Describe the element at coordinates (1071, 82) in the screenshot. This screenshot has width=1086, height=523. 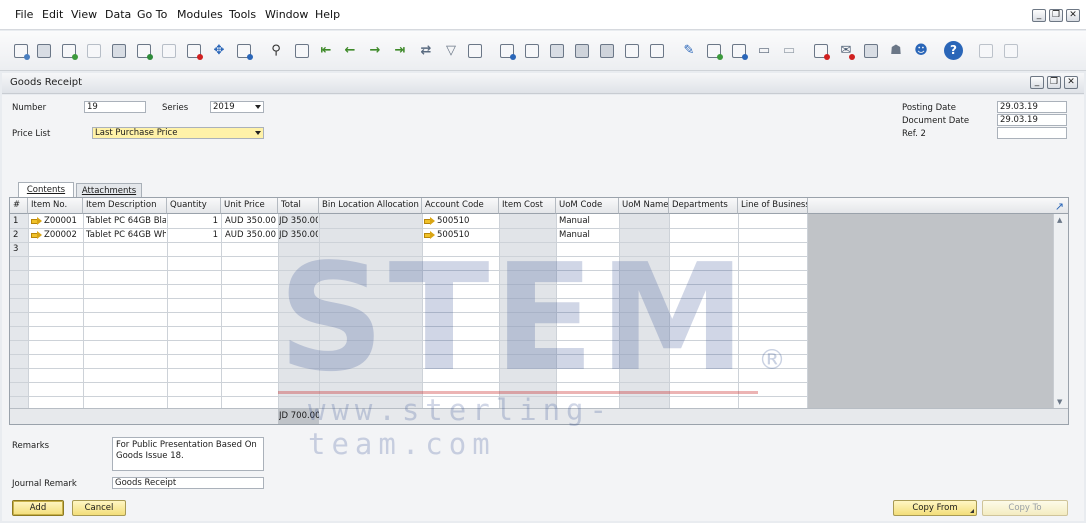
I see `window-close-icon: ✕` at that location.